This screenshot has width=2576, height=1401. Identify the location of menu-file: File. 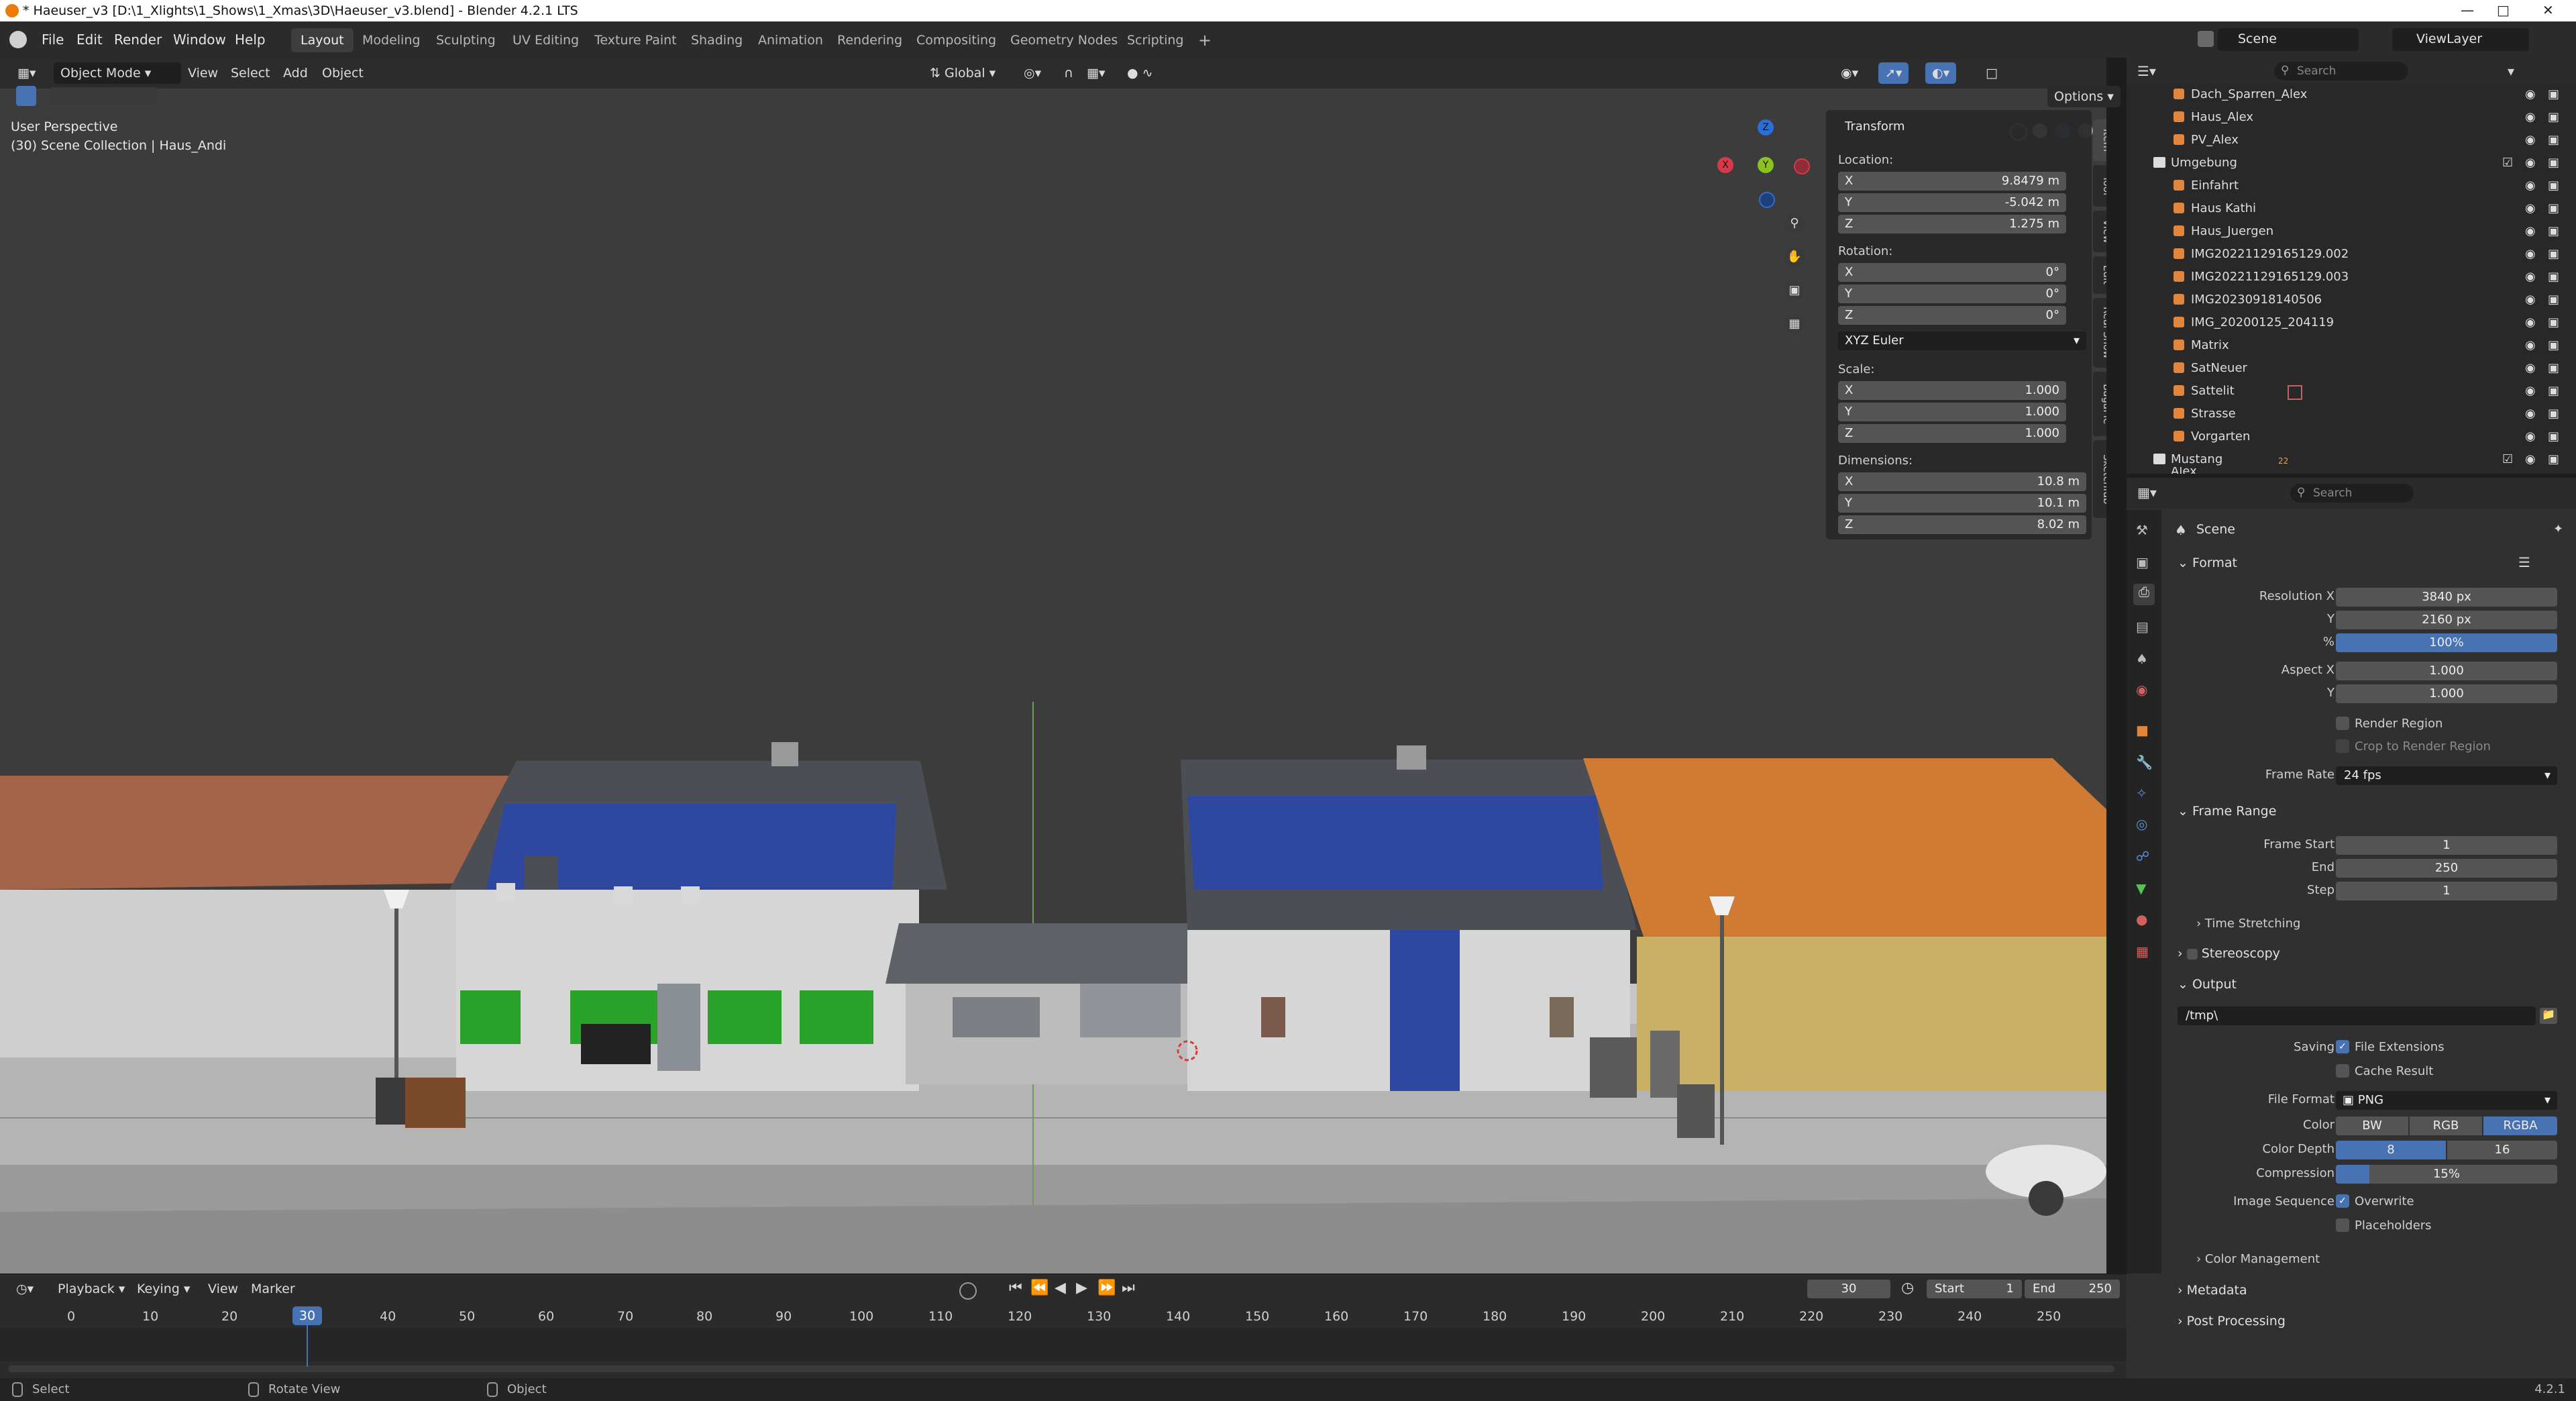
(52, 40).